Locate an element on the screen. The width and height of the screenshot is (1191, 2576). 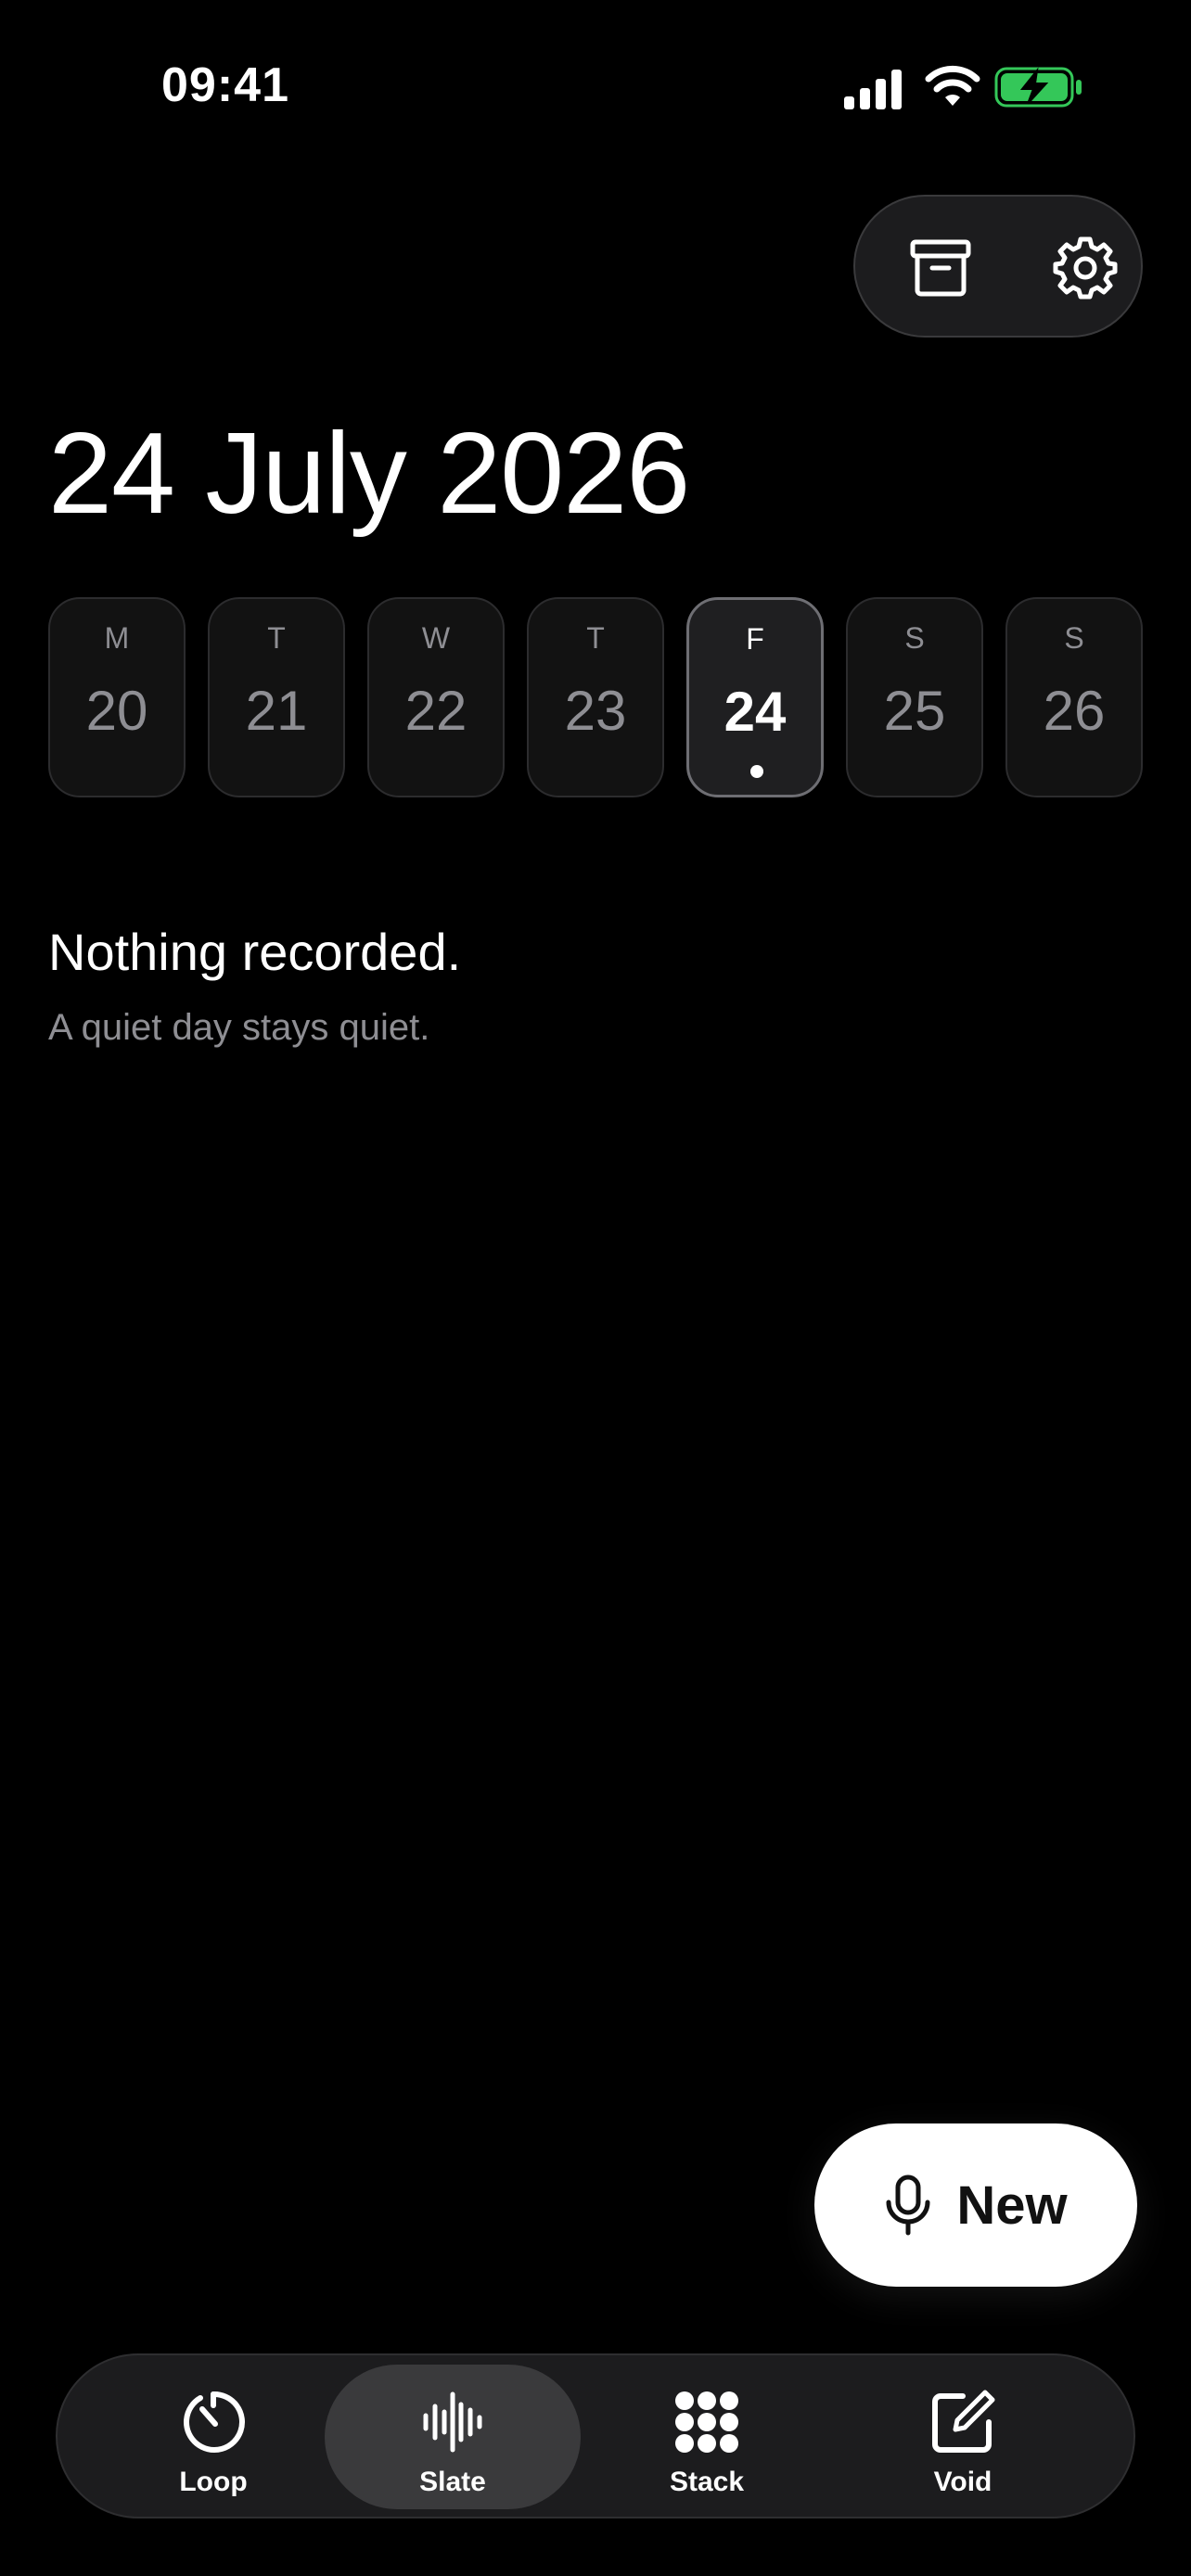
archive-button is located at coordinates (940, 268).